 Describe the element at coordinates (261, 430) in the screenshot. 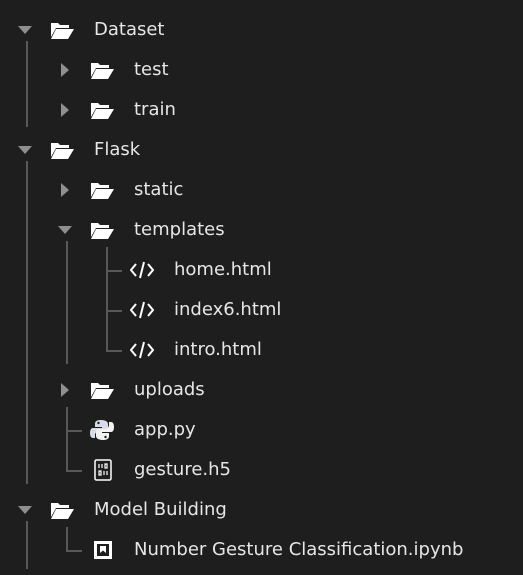

I see `tree-item-app-py: app.py` at that location.